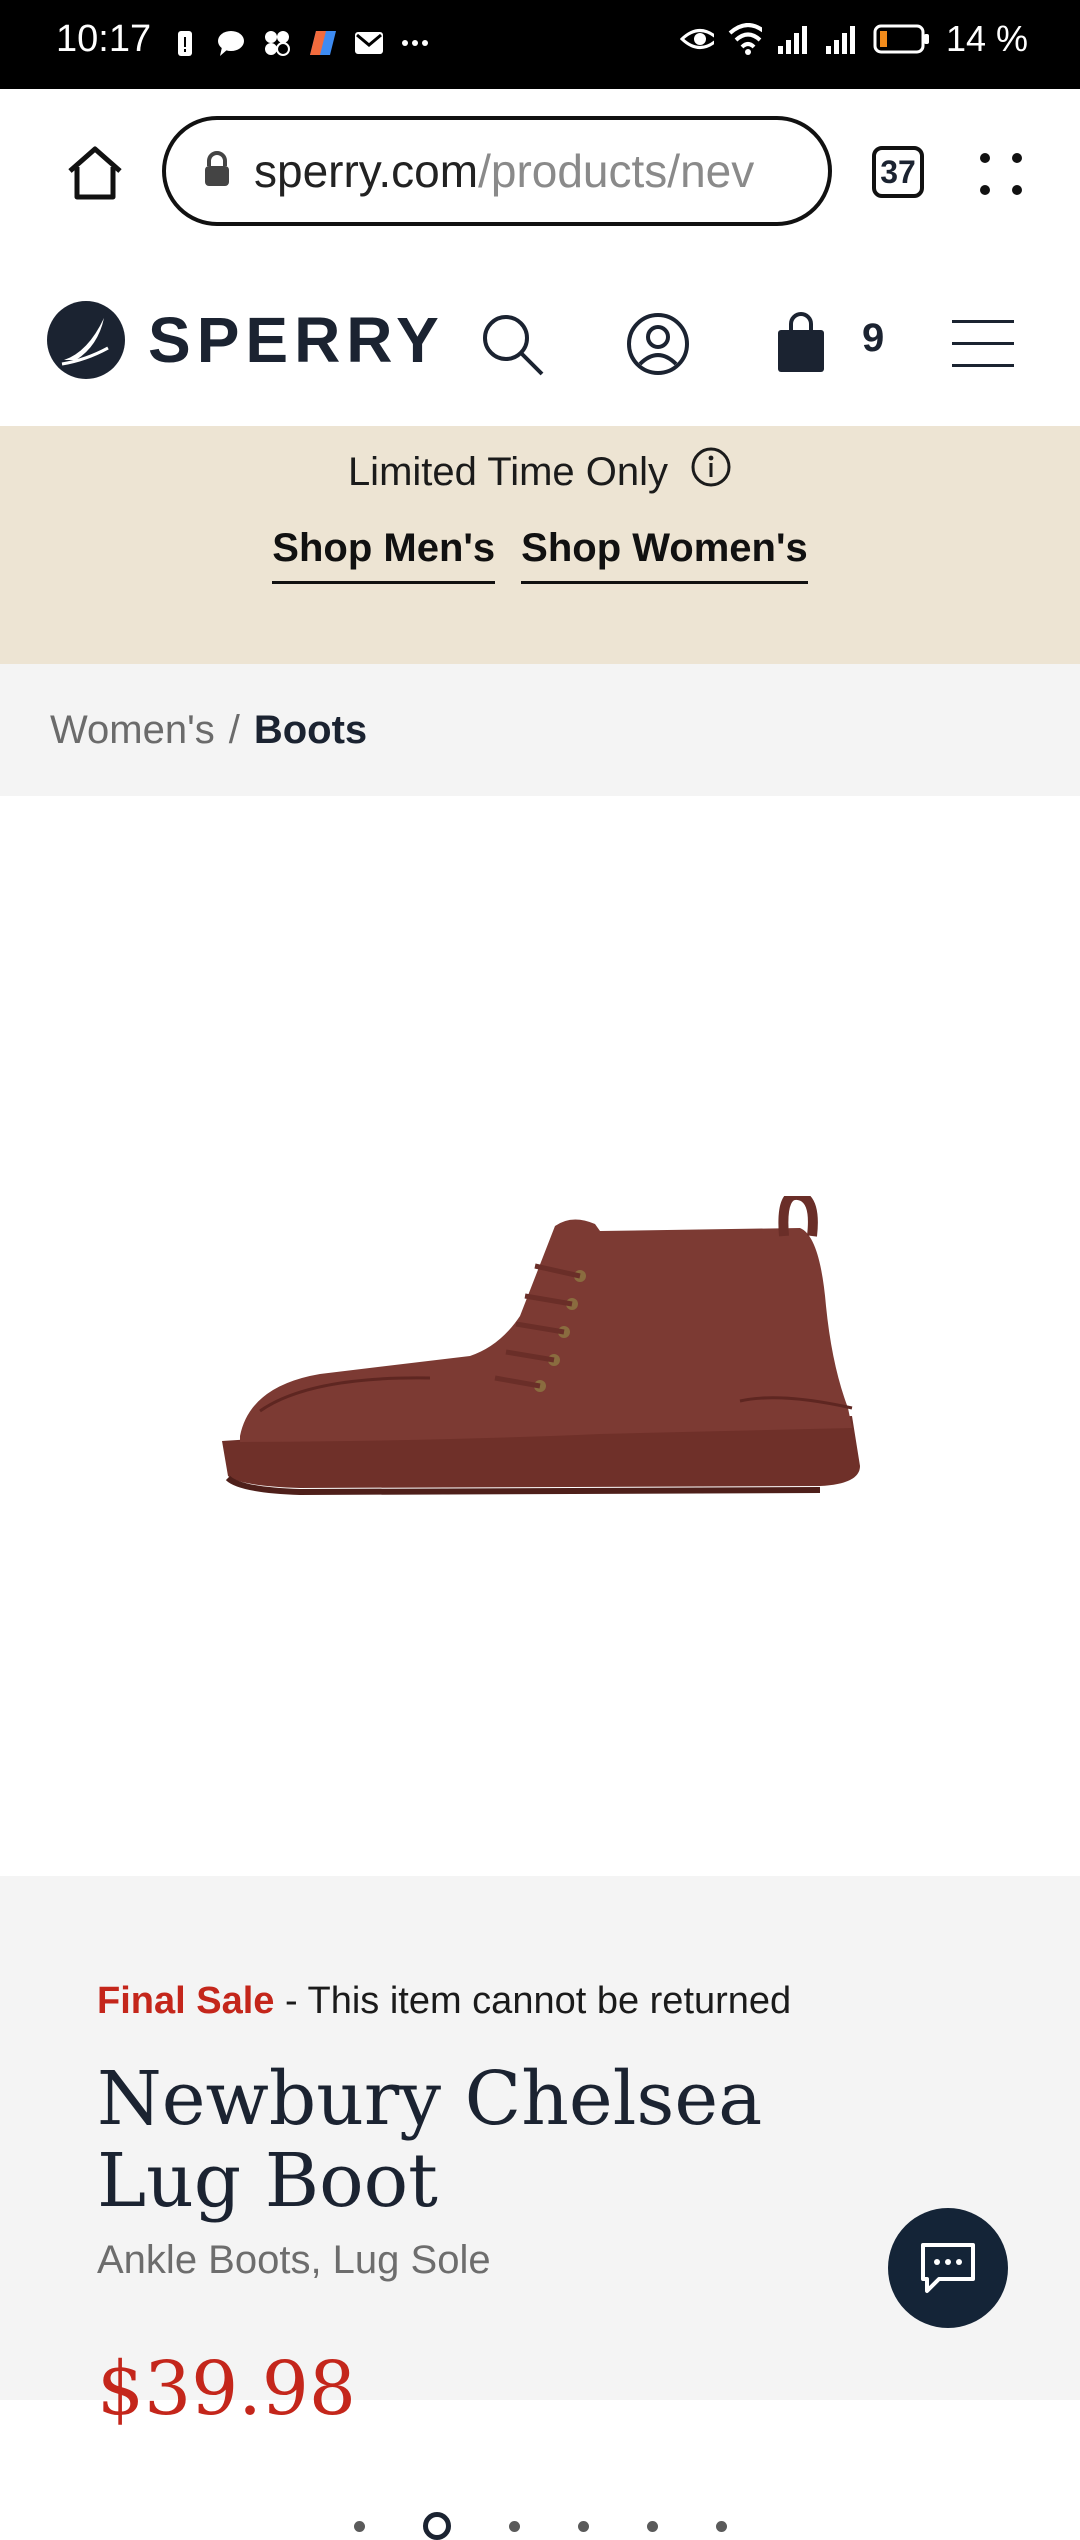  Describe the element at coordinates (504, 171) in the screenshot. I see `url-text: sperry.com/products/nev` at that location.